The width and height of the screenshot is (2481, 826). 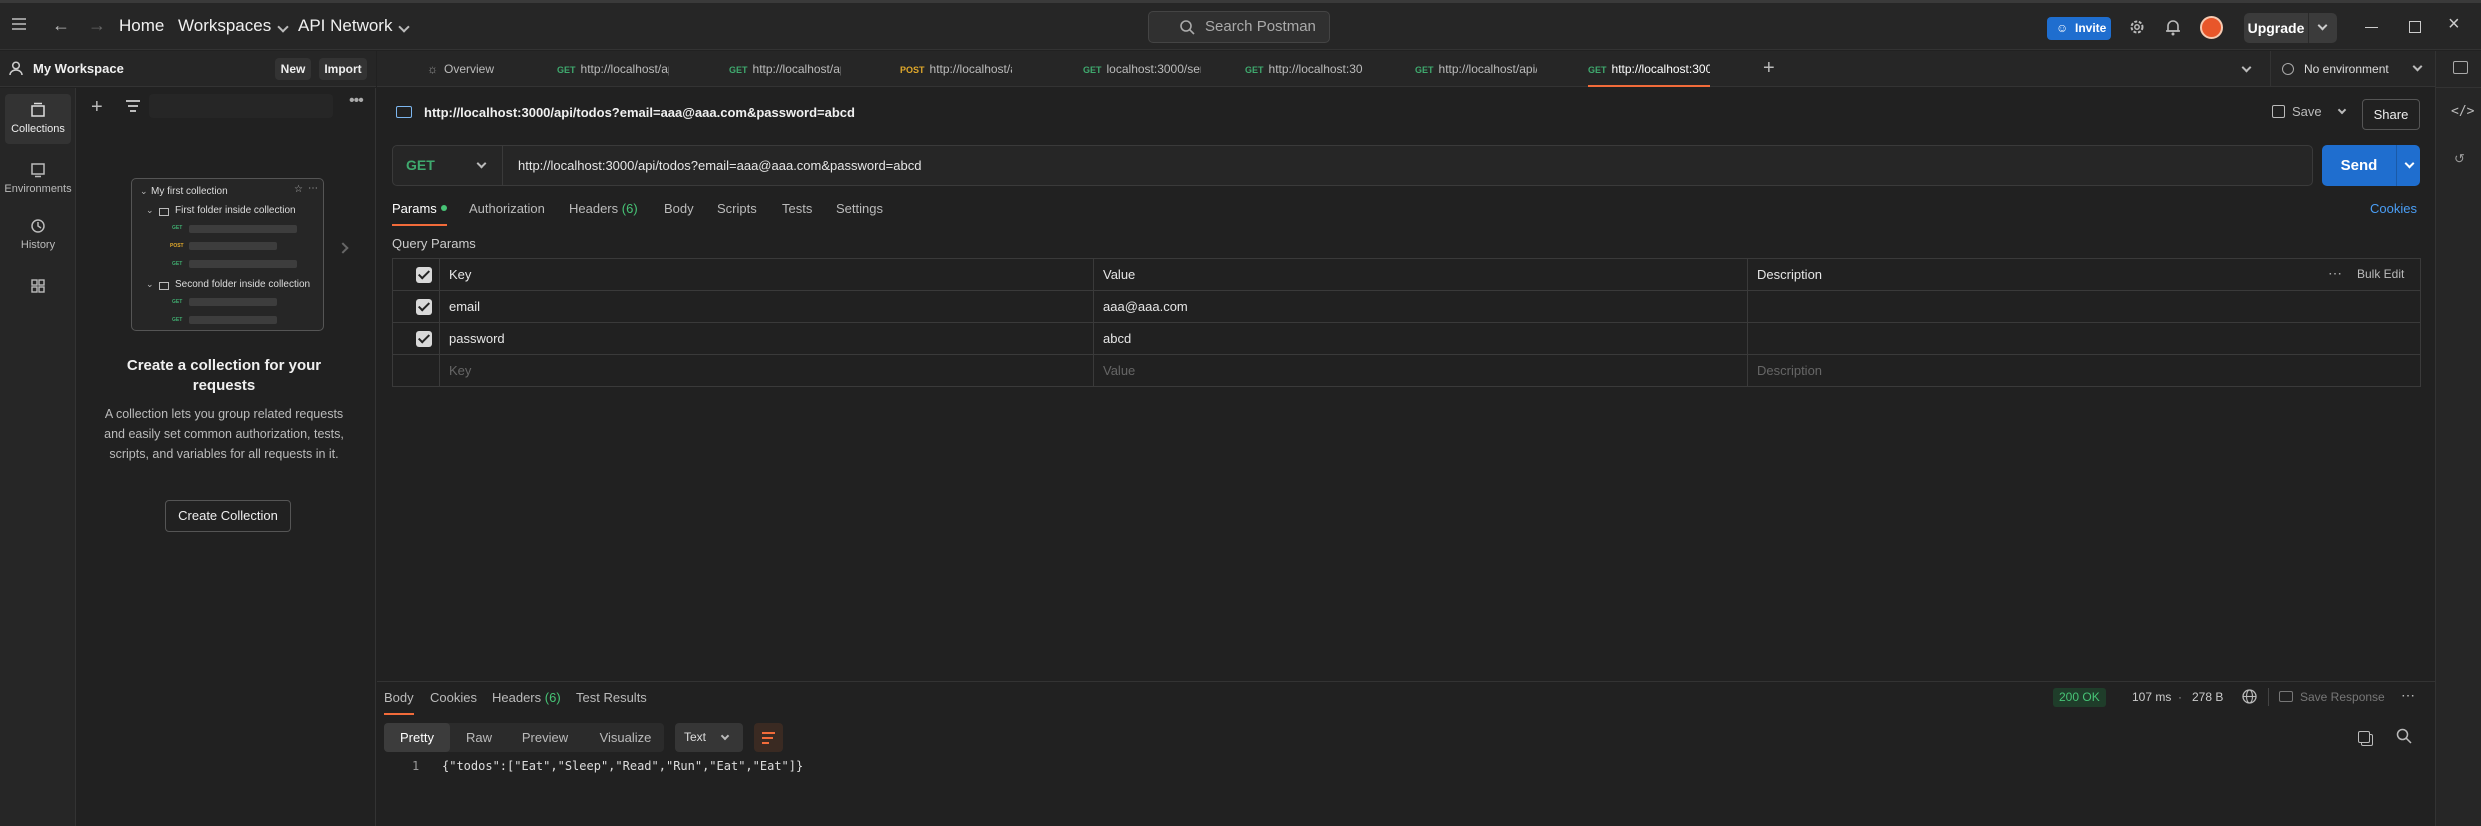 I want to click on home-link: Home, so click(x=141, y=26).